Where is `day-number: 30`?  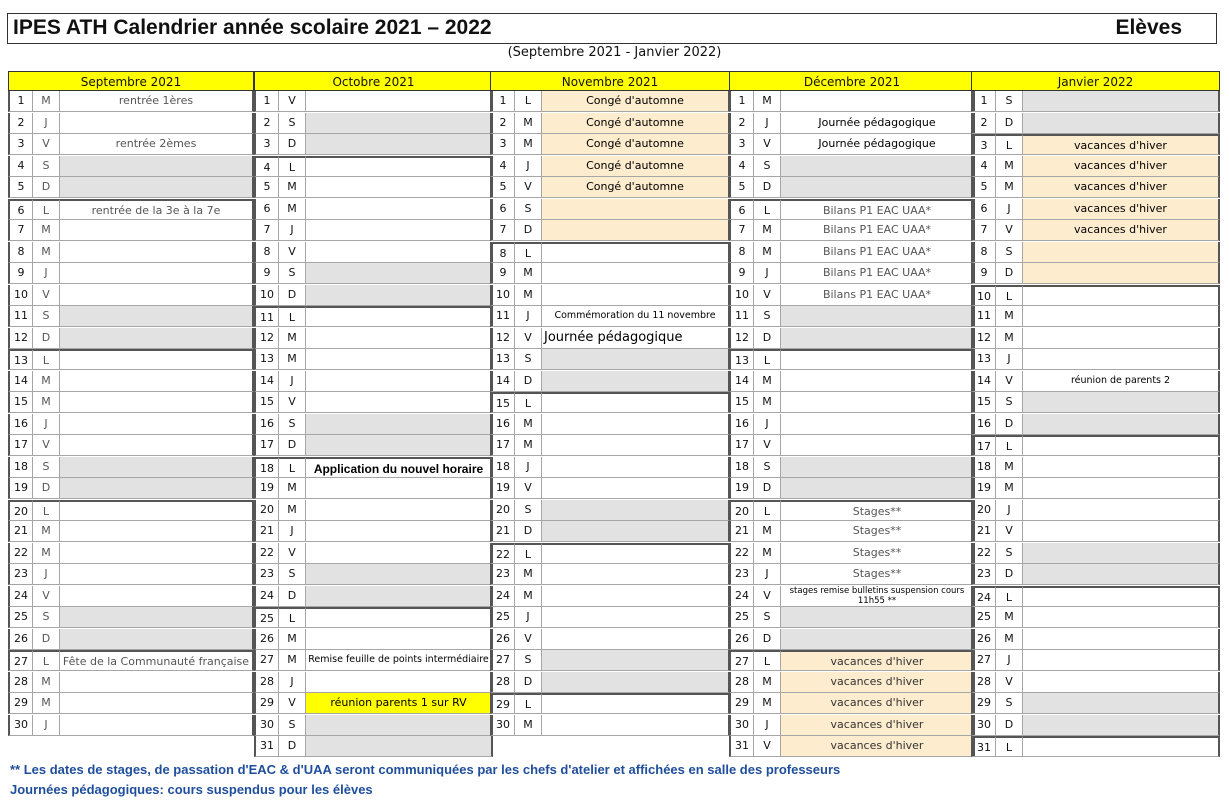
day-number: 30 is located at coordinates (983, 725).